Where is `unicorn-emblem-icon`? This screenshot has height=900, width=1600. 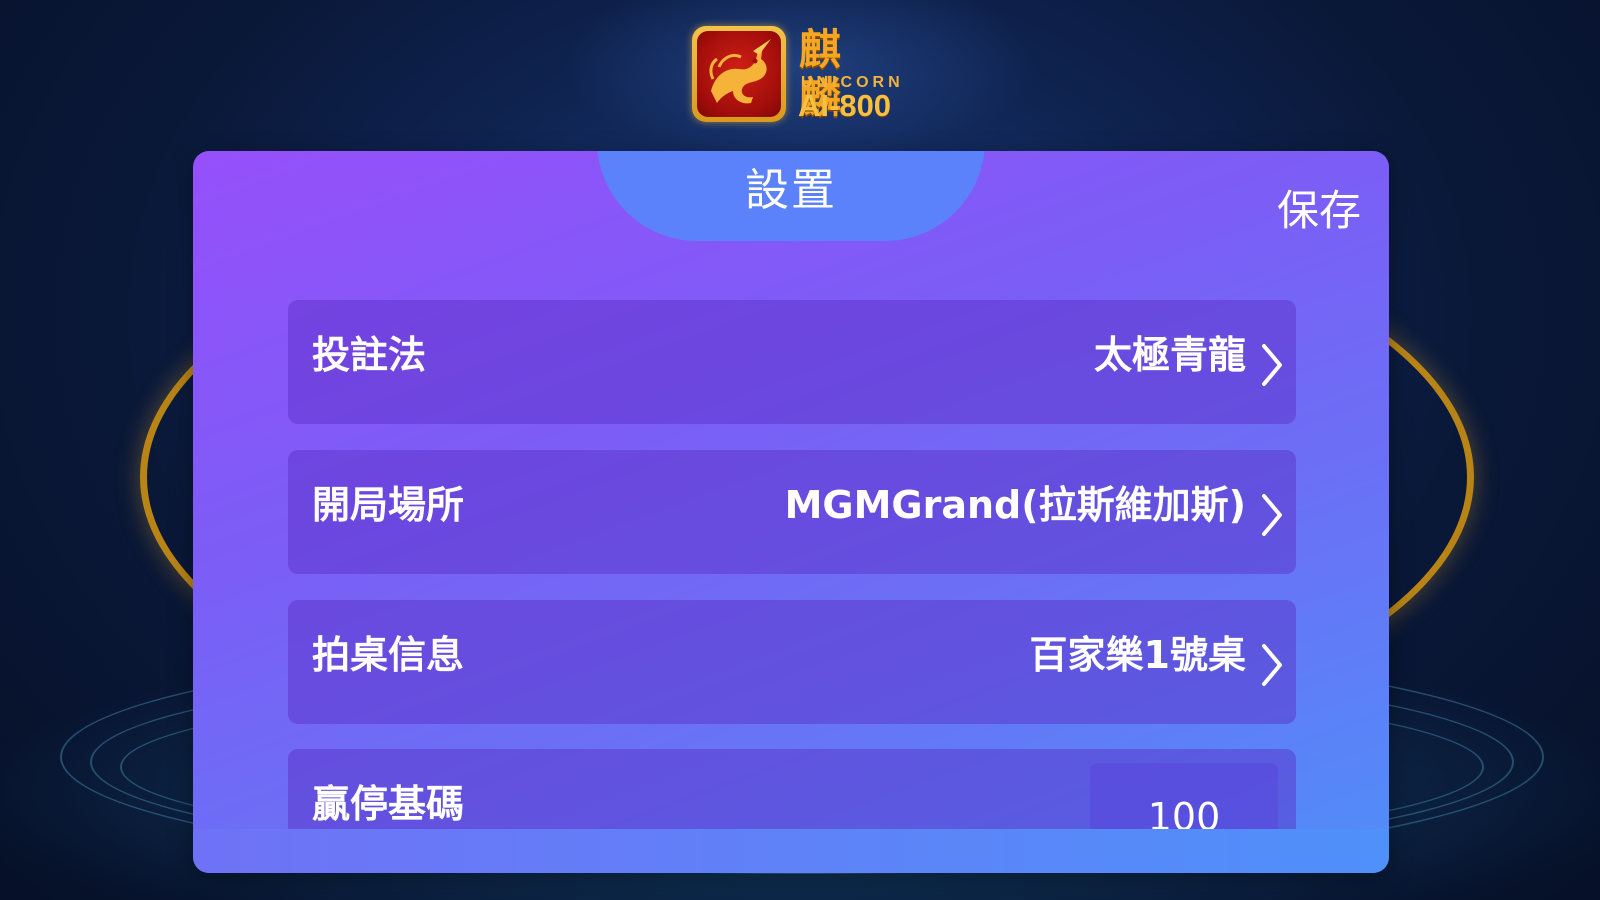
unicorn-emblem-icon is located at coordinates (740, 71).